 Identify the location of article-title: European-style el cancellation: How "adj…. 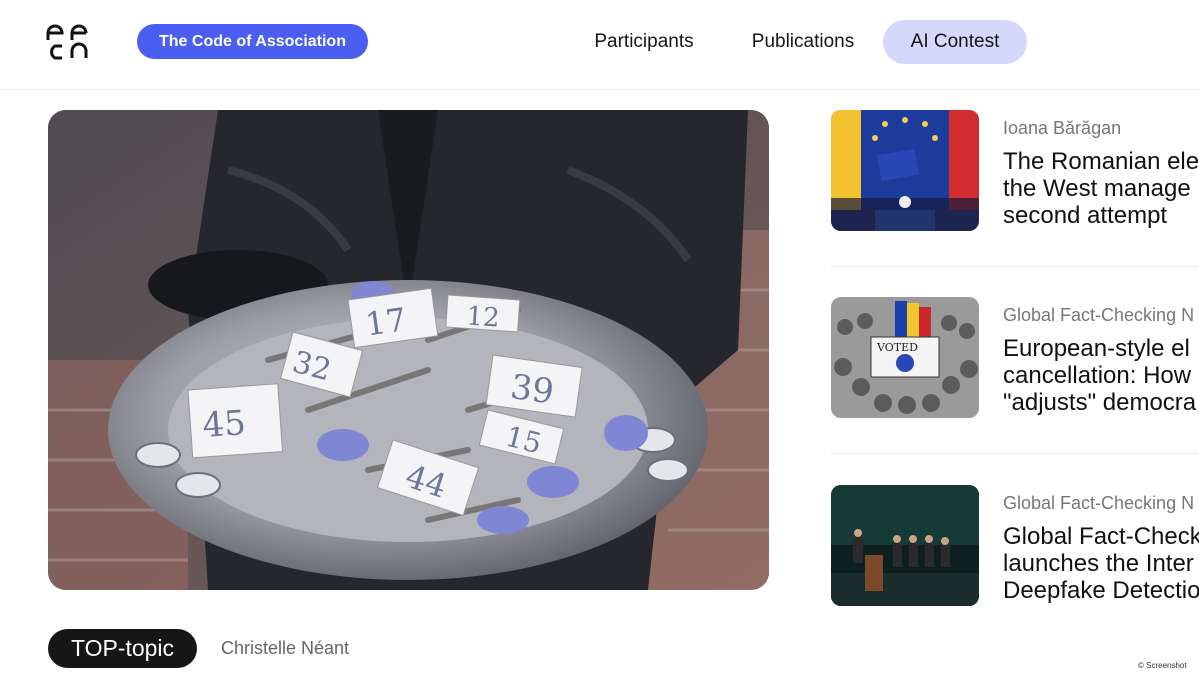
(1101, 375).